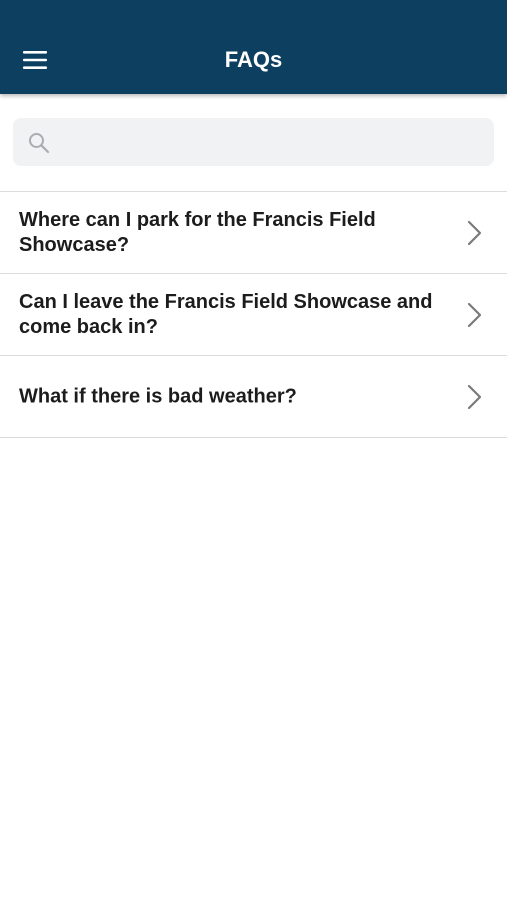 The image size is (507, 900). Describe the element at coordinates (39, 143) in the screenshot. I see `search-icon` at that location.